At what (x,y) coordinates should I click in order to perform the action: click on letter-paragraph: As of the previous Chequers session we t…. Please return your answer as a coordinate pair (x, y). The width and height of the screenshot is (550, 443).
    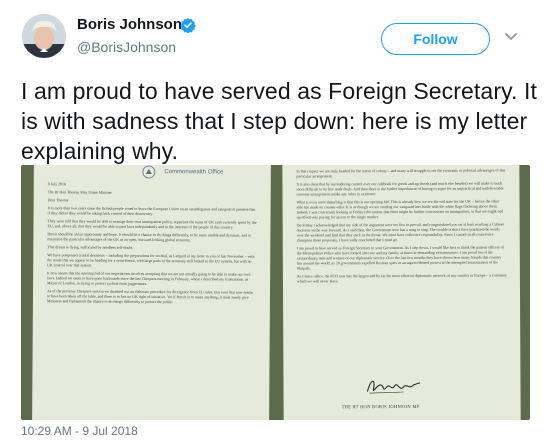
    Looking at the image, I should click on (150, 297).